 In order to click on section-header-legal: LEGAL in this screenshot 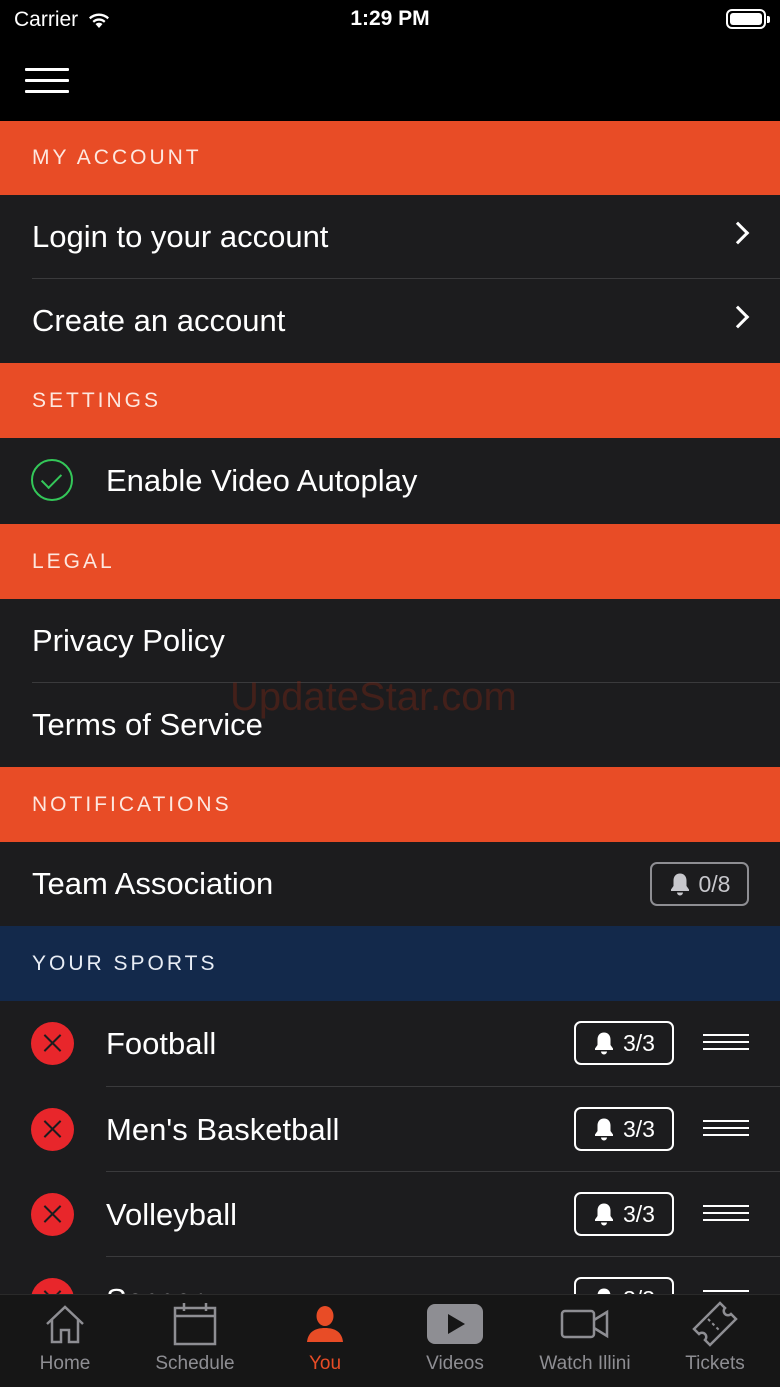, I will do `click(390, 561)`.